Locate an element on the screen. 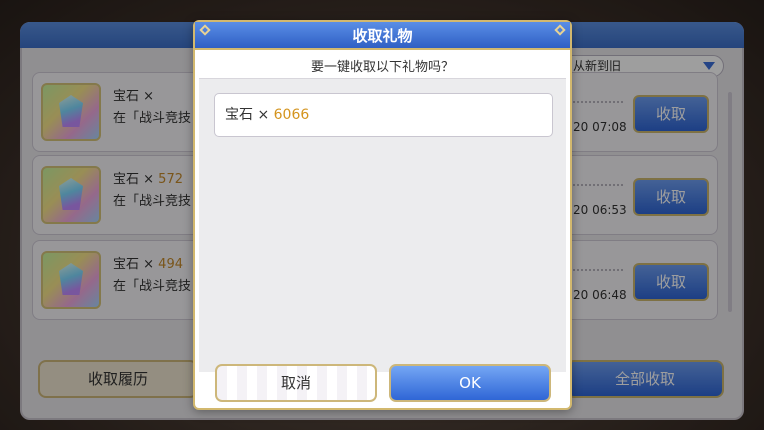  dialog-header: 收取礼物 is located at coordinates (382, 36).